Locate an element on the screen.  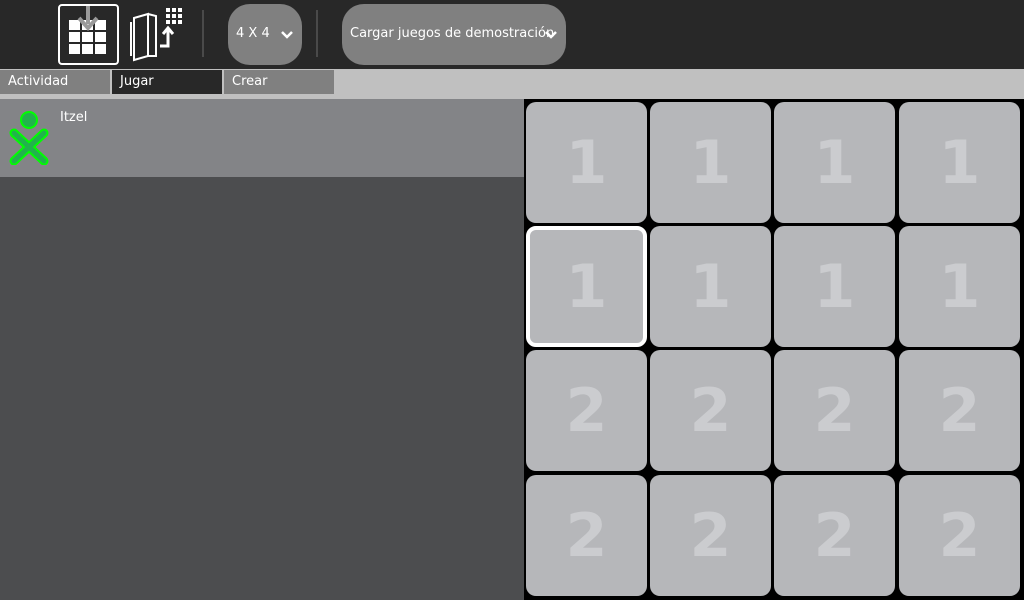
tab-bar: Actividad Jugar Crear is located at coordinates (512, 84).